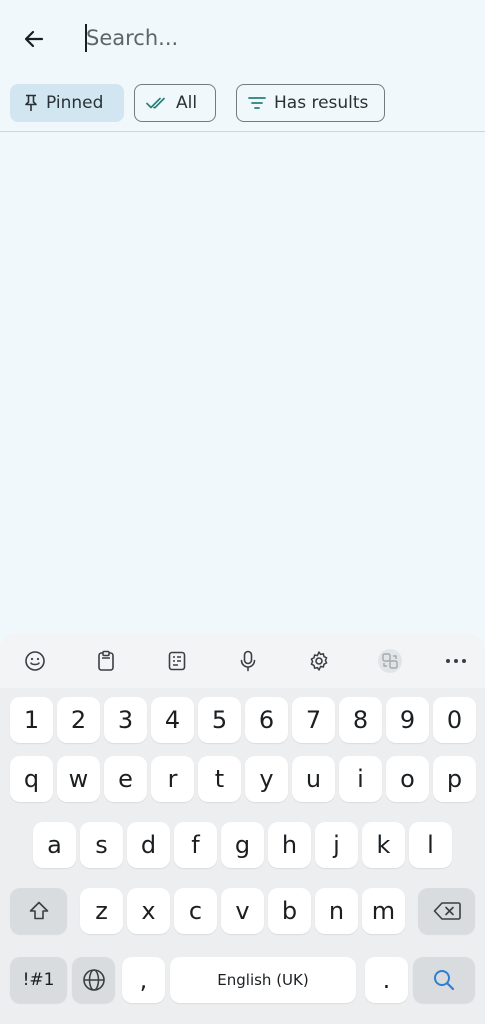  I want to click on settings-icon, so click(319, 661).